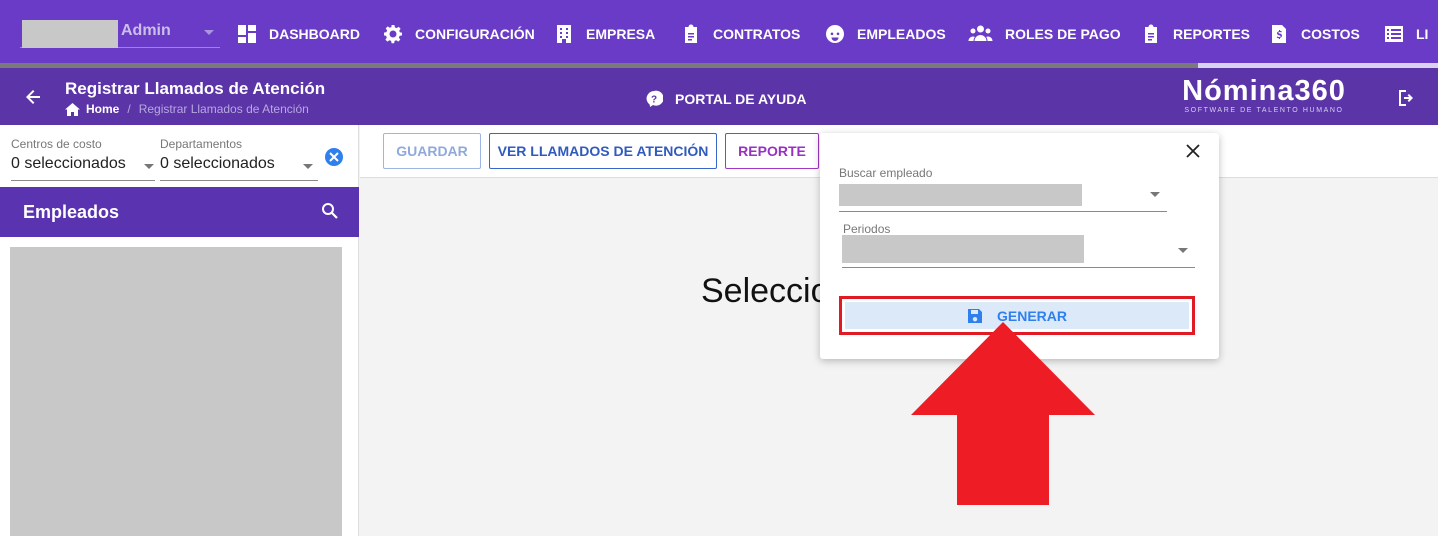  I want to click on nav-dashboard: DASHBOARD, so click(298, 34).